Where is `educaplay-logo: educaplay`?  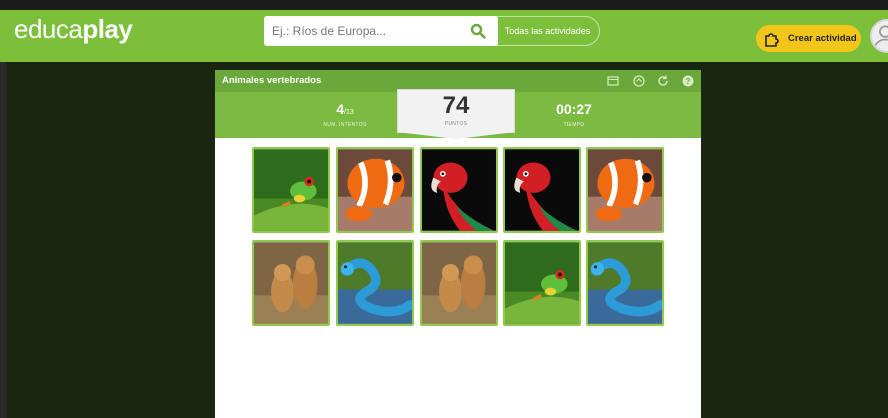
educaplay-logo: educaplay is located at coordinates (73, 29).